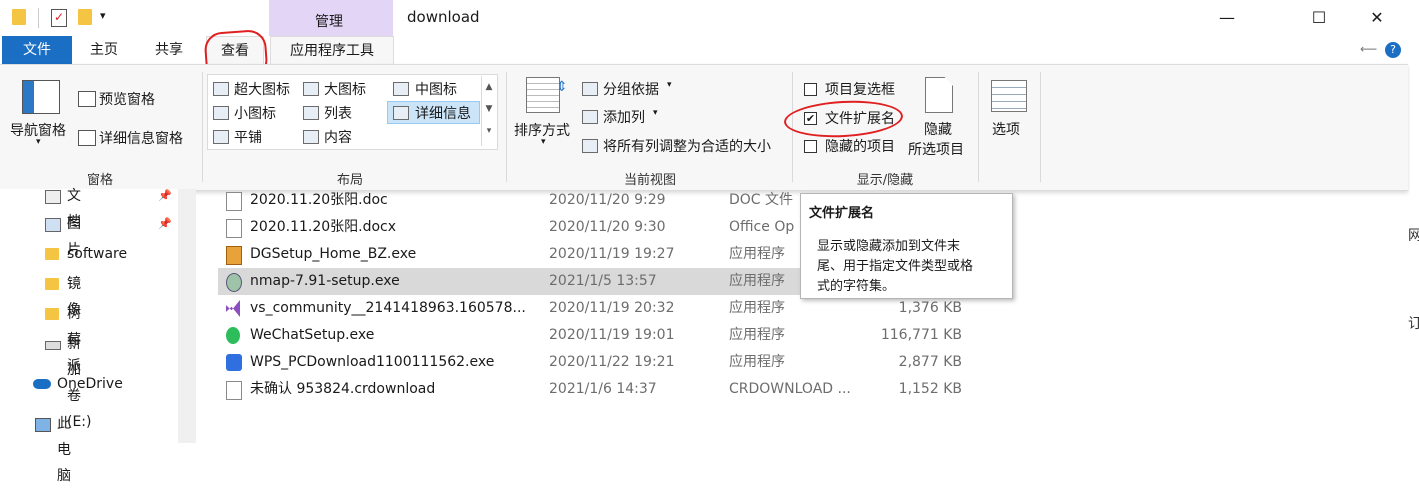 Image resolution: width=1419 pixels, height=489 pixels. Describe the element at coordinates (810, 146) in the screenshot. I see `hidden-items-checkbox` at that location.